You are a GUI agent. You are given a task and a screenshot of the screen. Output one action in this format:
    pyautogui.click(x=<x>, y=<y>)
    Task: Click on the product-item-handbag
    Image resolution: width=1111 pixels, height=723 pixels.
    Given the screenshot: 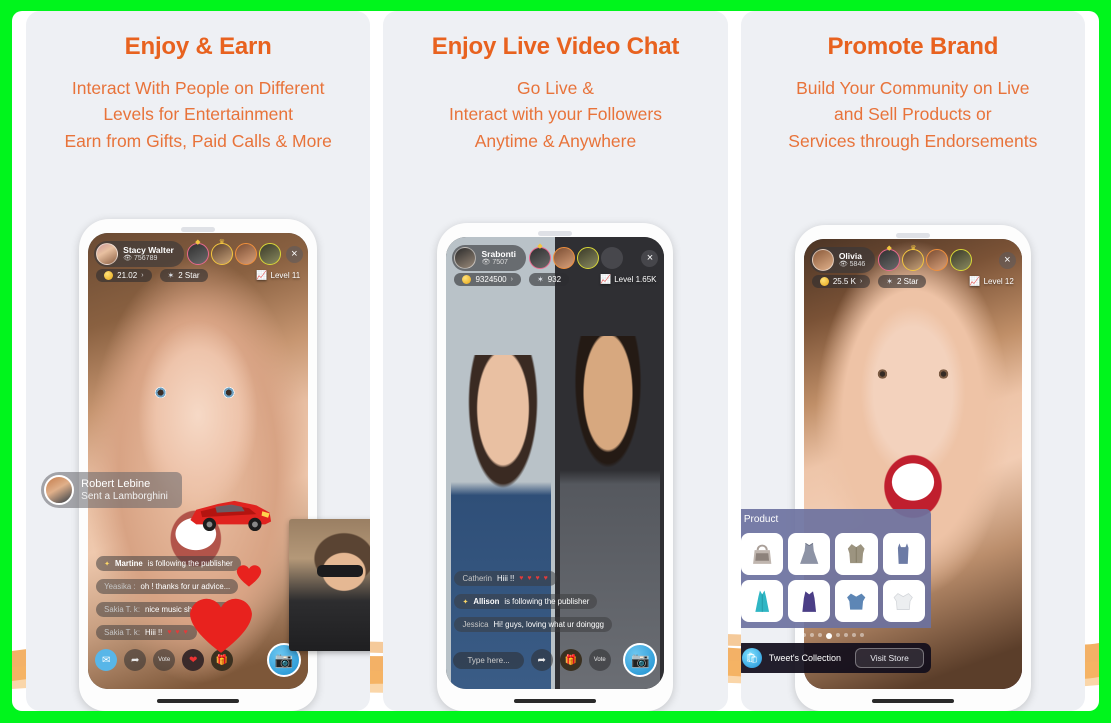 What is the action you would take?
    pyautogui.click(x=762, y=553)
    